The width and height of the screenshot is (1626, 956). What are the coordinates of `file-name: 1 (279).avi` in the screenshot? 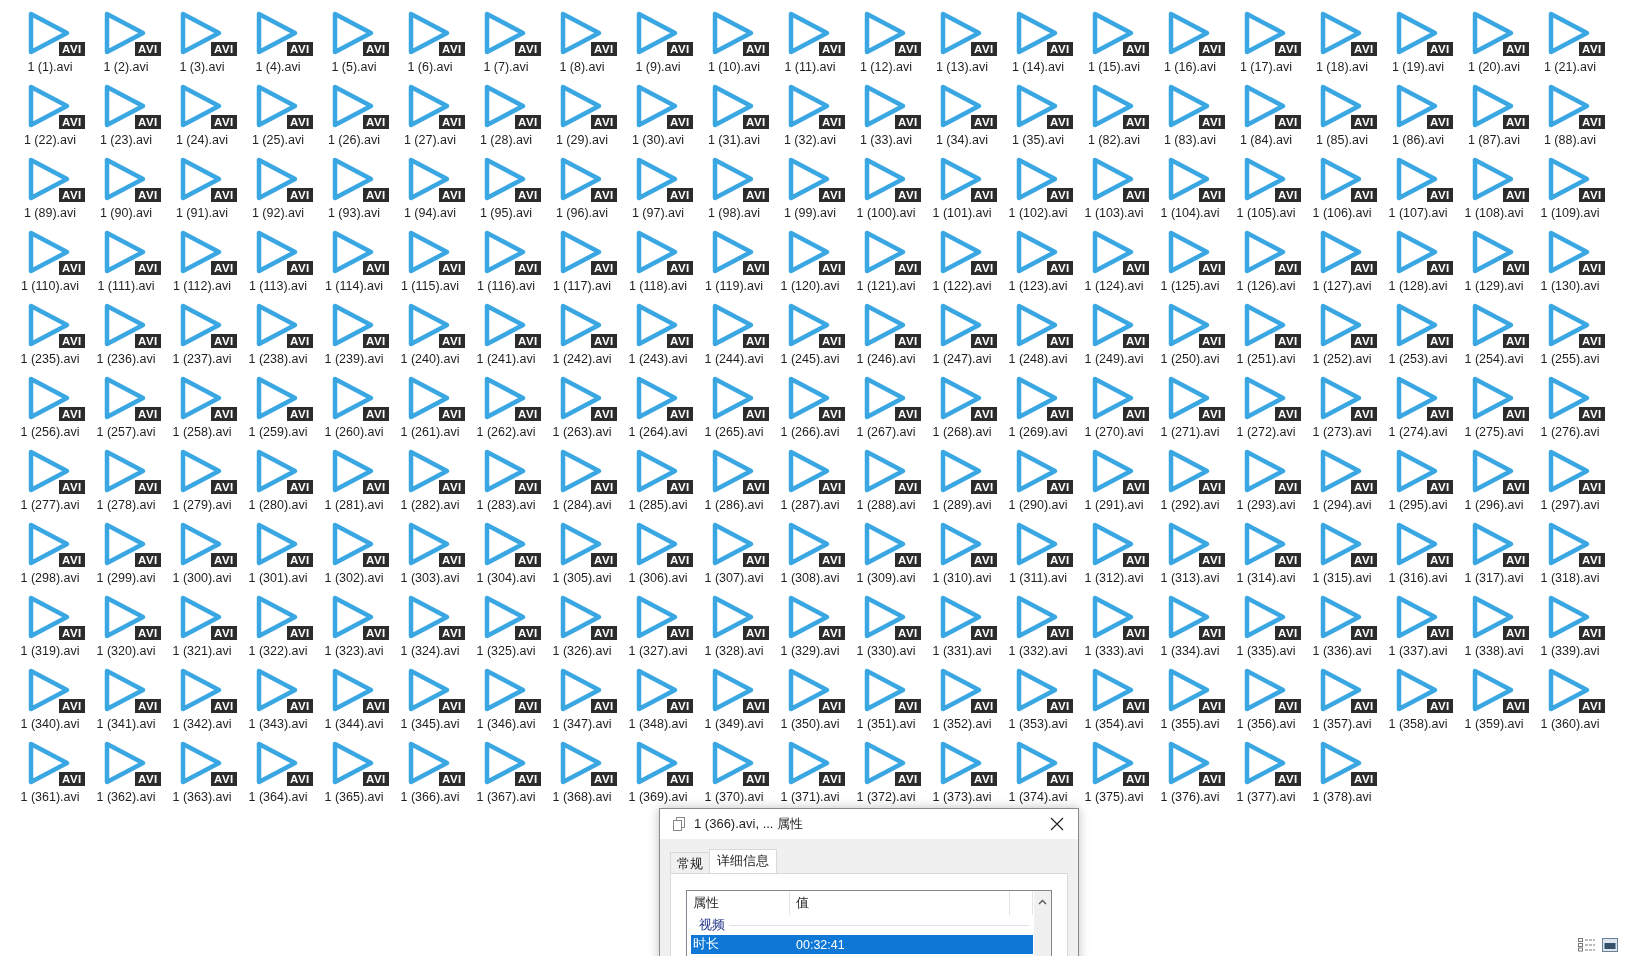 It's located at (202, 505).